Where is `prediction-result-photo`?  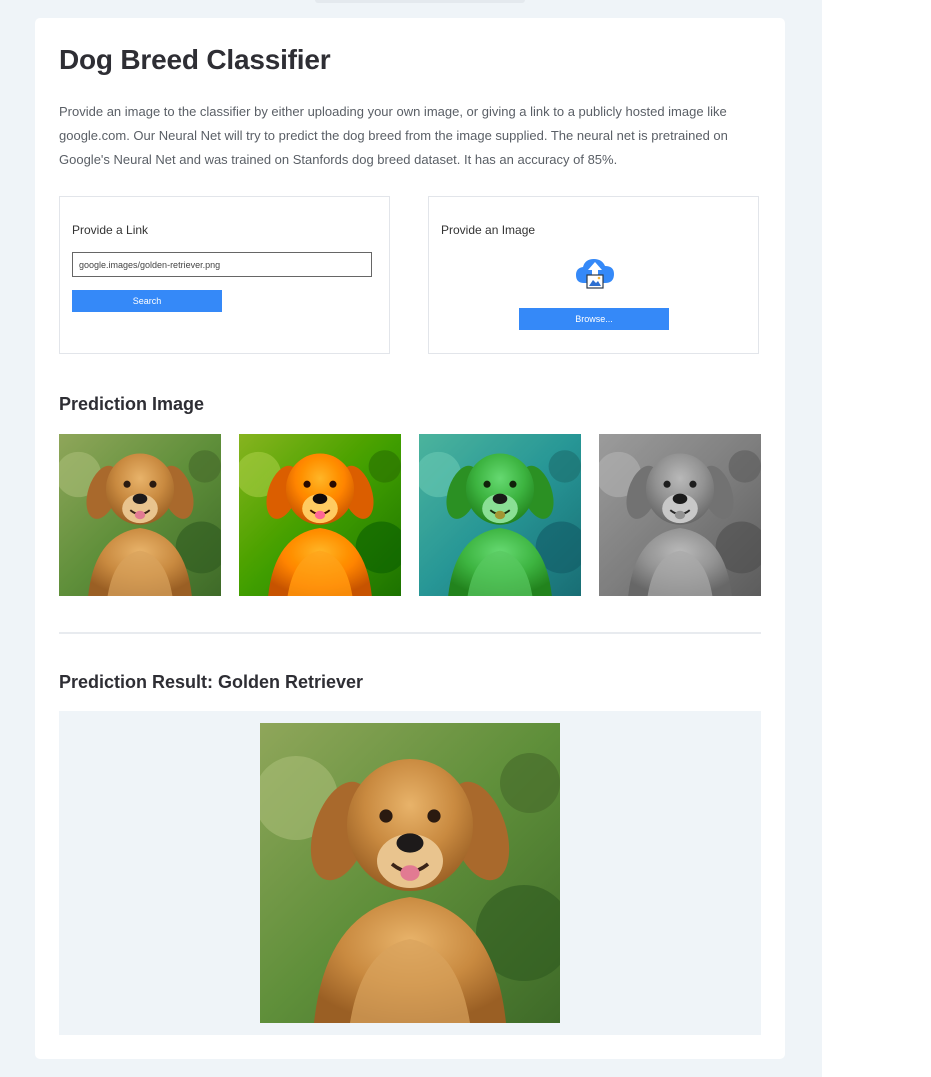
prediction-result-photo is located at coordinates (410, 873).